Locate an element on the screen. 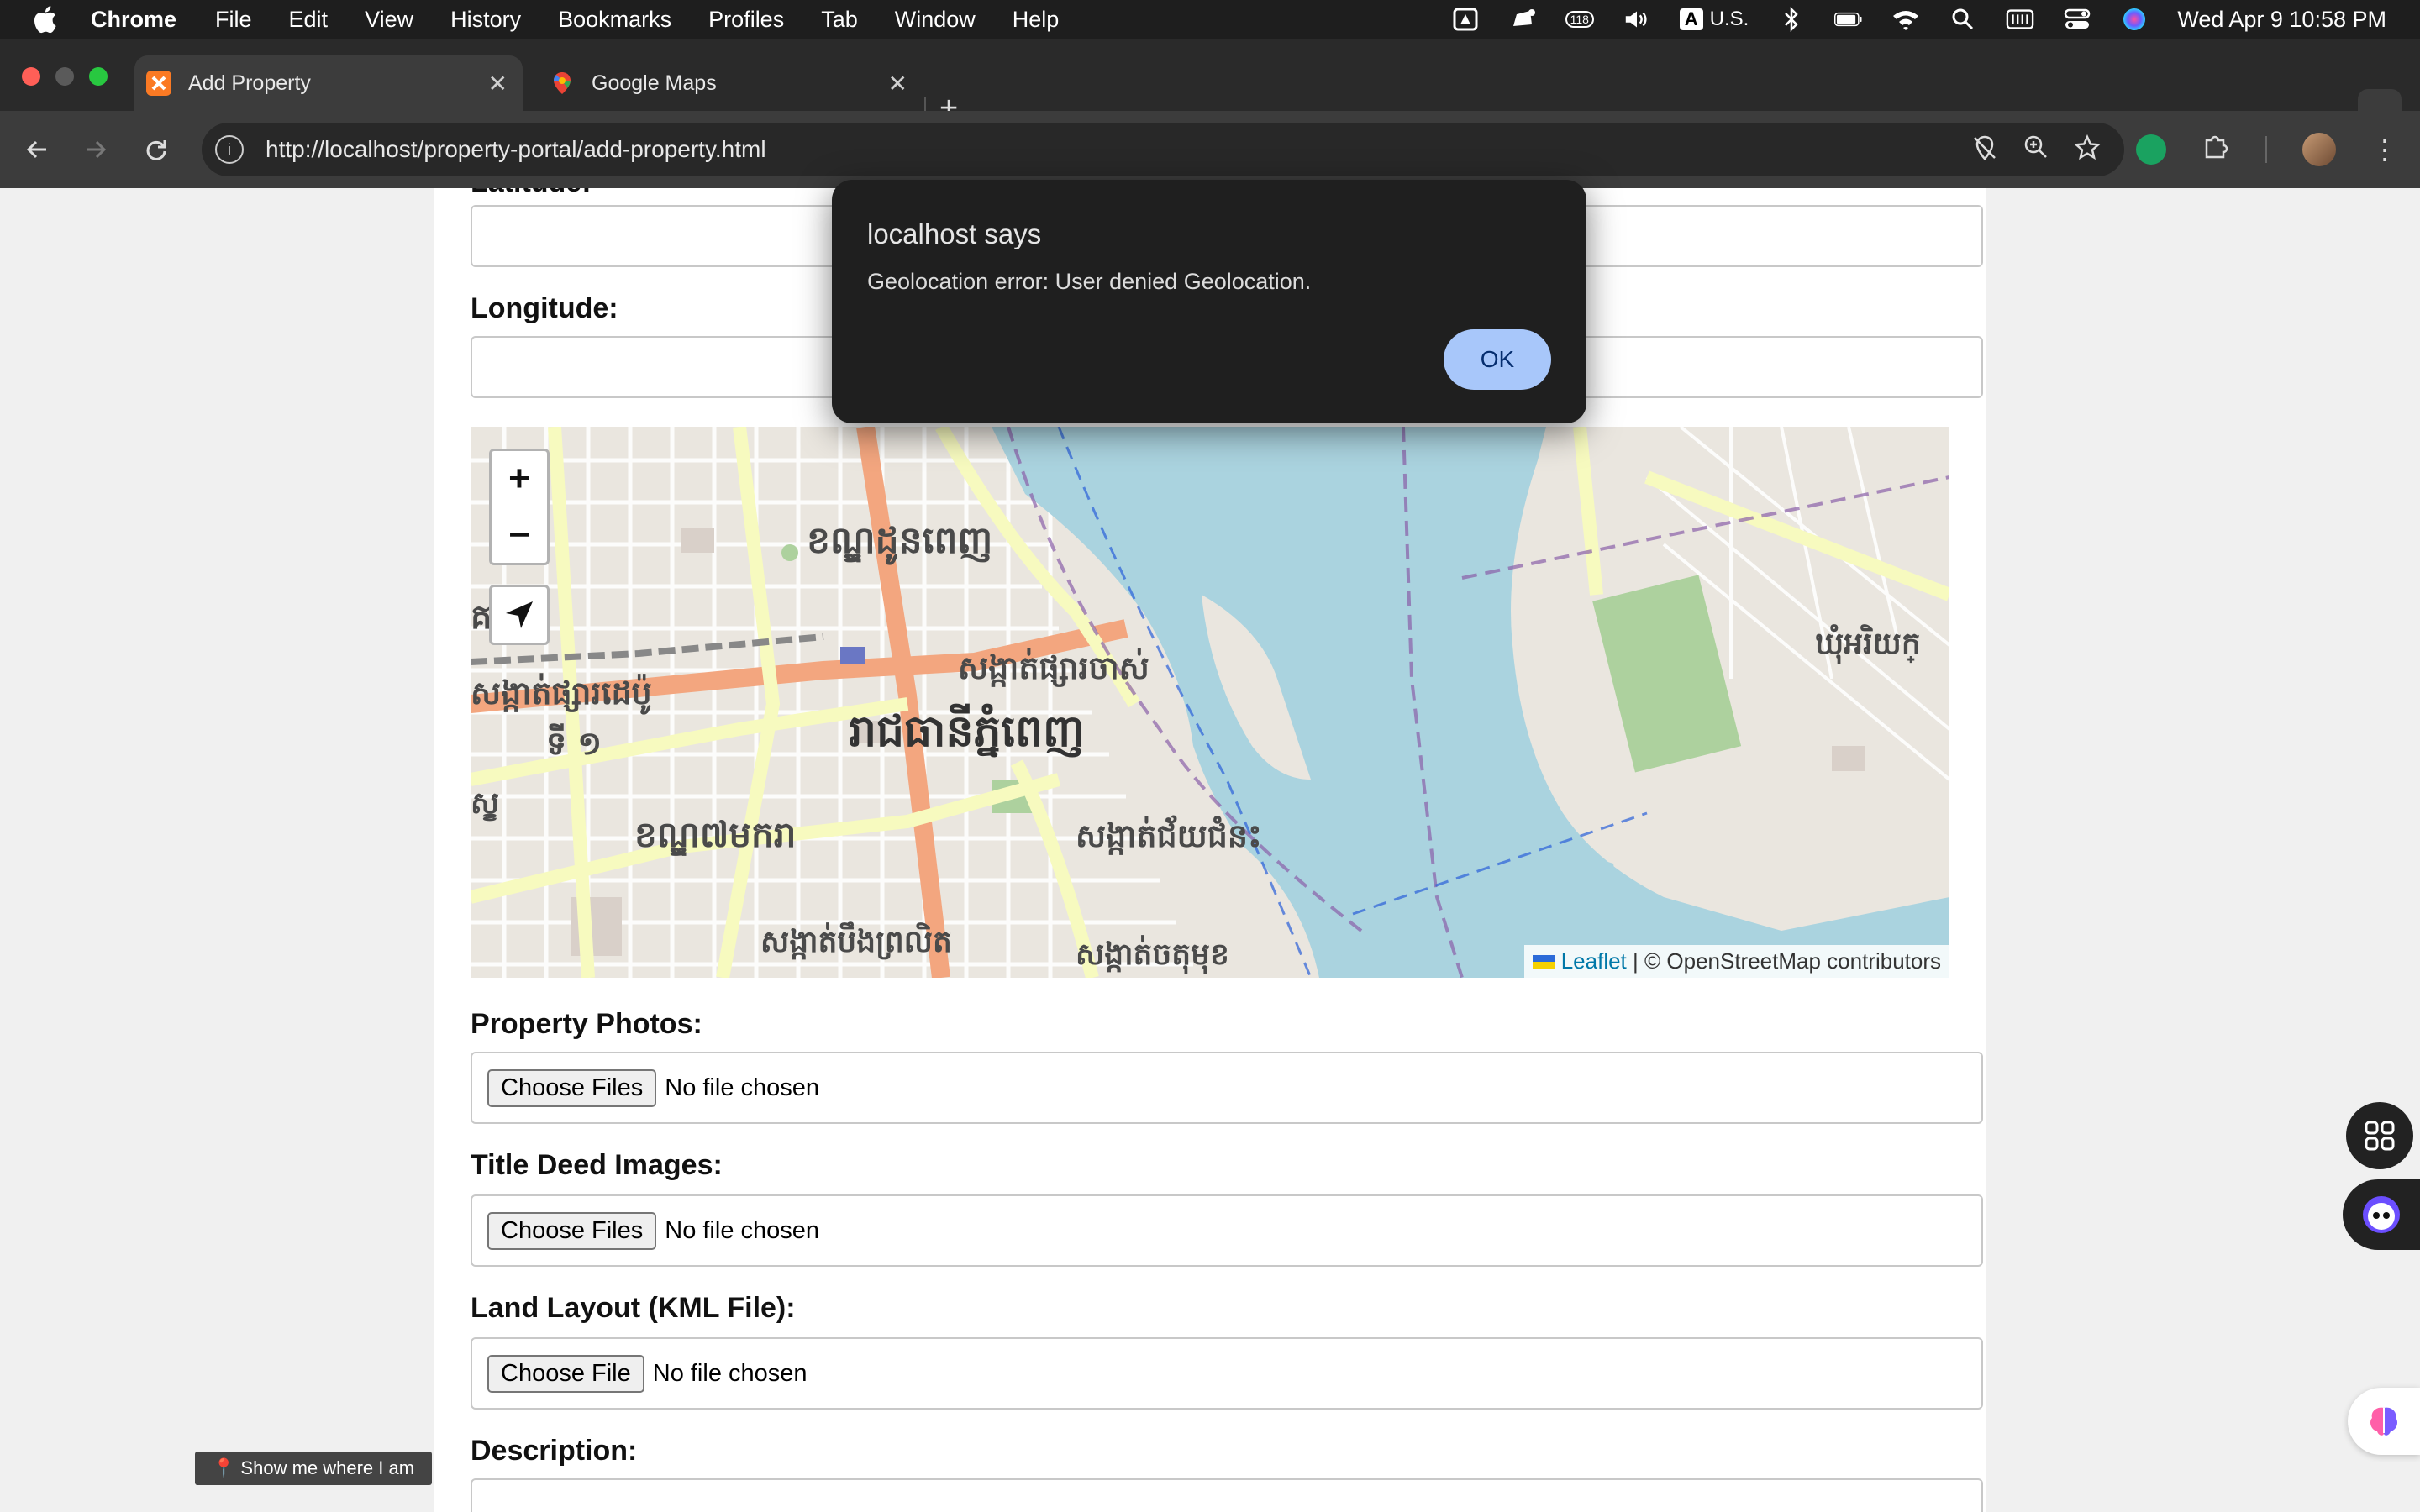 The image size is (2420, 1512). forward-button is located at coordinates (96, 149).